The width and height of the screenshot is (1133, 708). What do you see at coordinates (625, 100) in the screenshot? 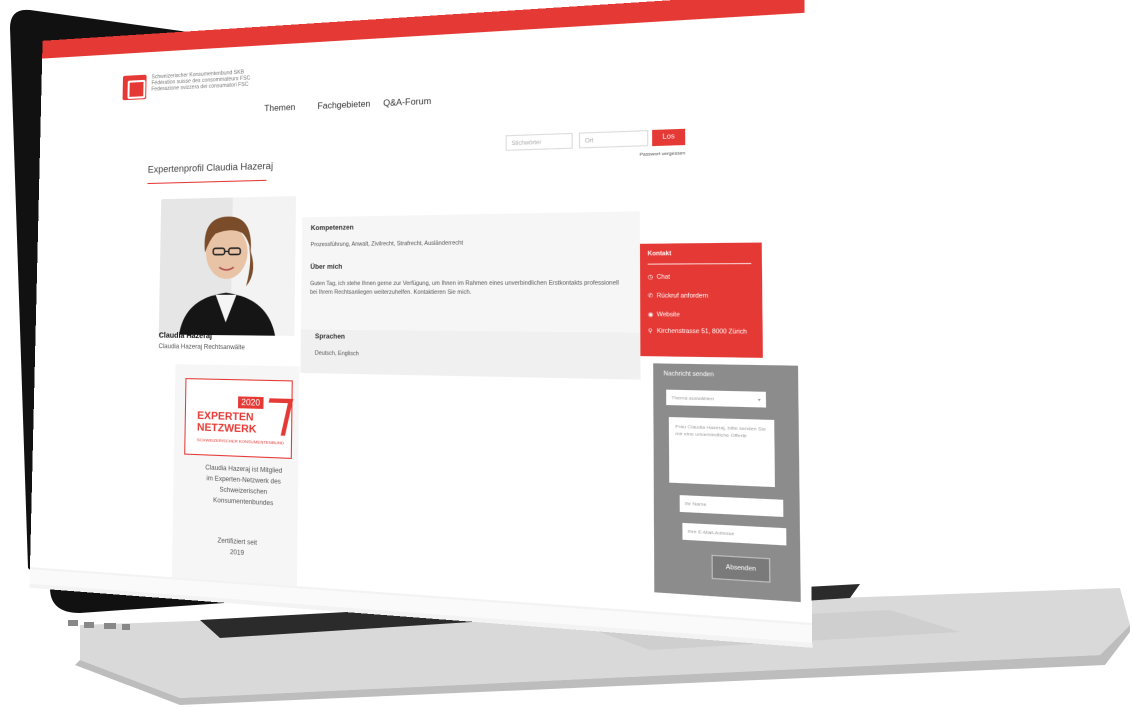
I see `topbar-link-account: Mein Konto` at bounding box center [625, 100].